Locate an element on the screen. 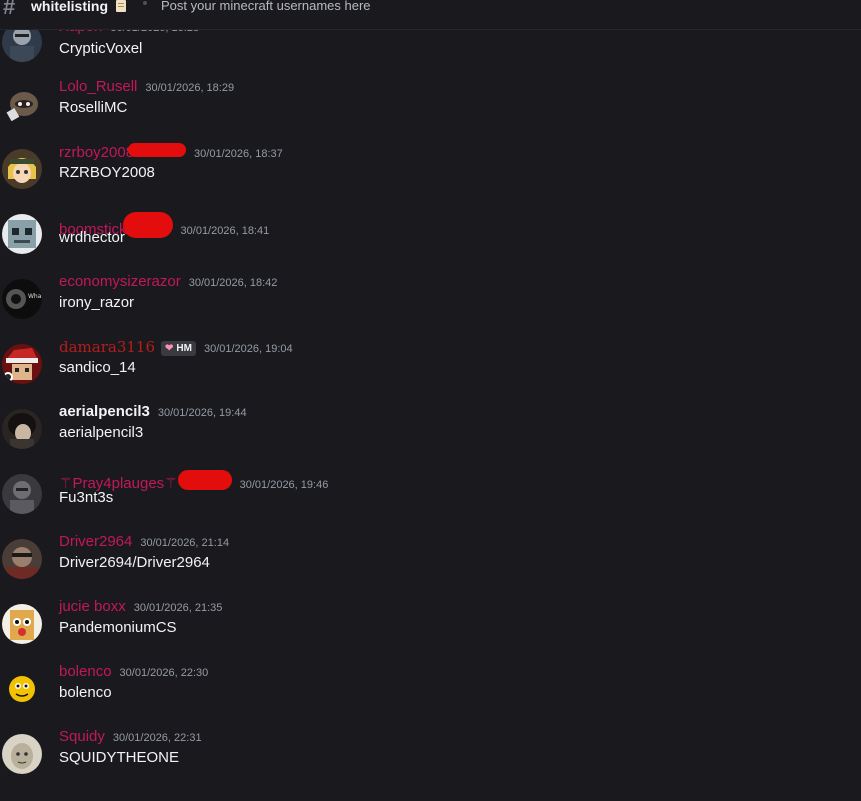  timestamp: 30/01/2026, 19:44 is located at coordinates (202, 413).